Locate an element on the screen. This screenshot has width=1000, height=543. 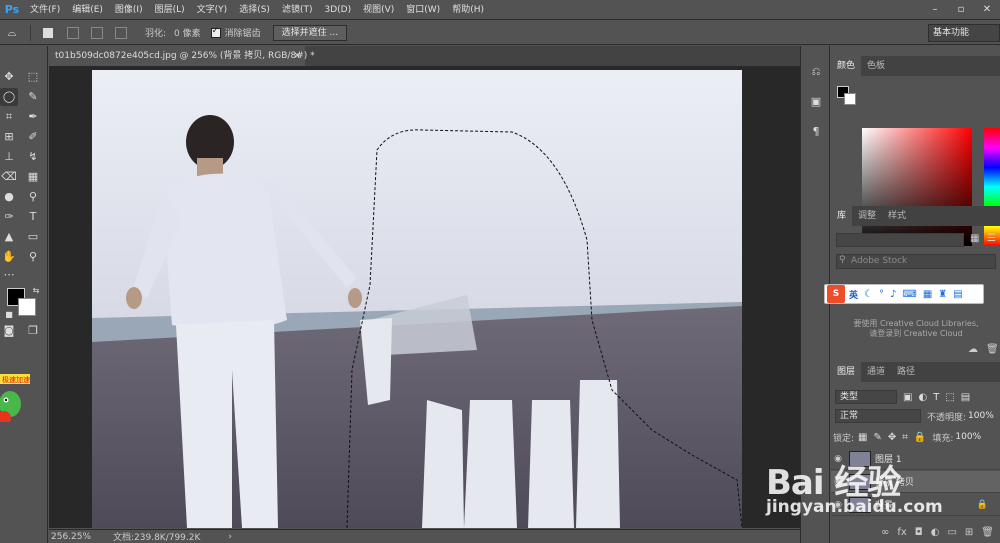
text-filter-icon: T is located at coordinates (936, 397).